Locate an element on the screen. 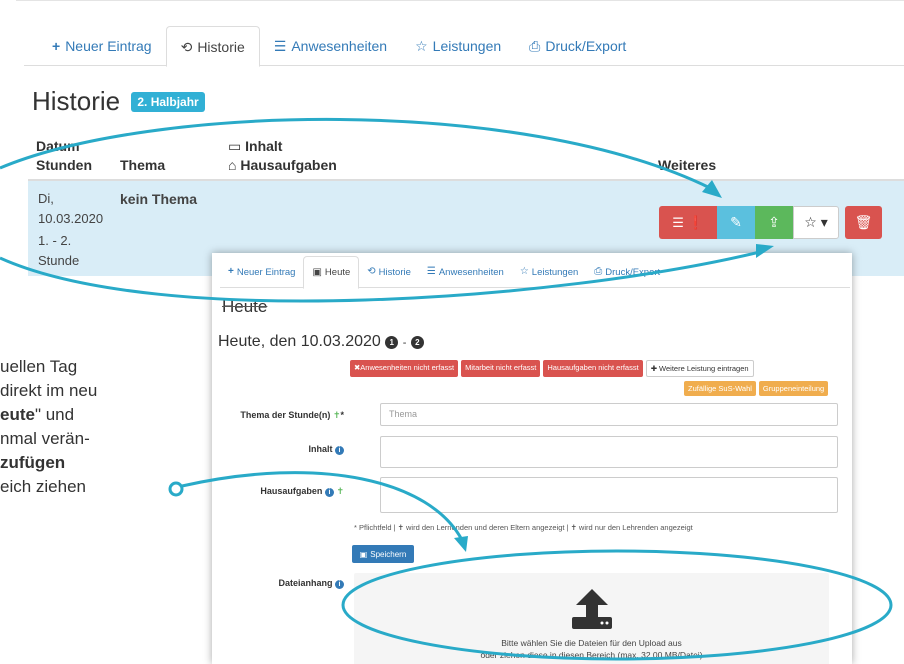  row-actions: ☰ ❗ ✎ ⇪ ☆ ▾ is located at coordinates (749, 222).